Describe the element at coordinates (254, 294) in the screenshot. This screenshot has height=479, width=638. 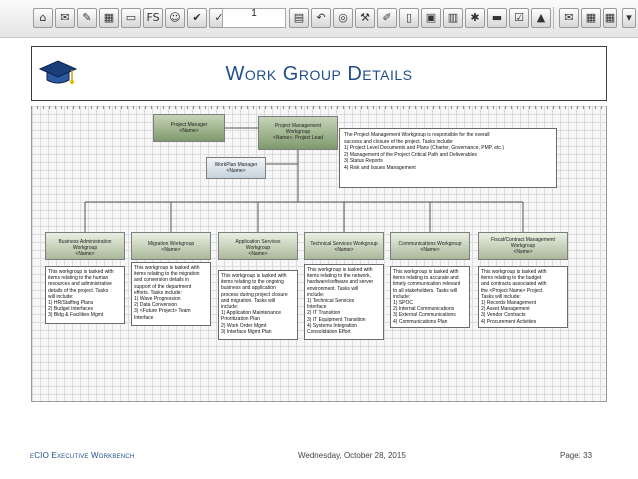
I see `desc-line: process during project closure` at that location.